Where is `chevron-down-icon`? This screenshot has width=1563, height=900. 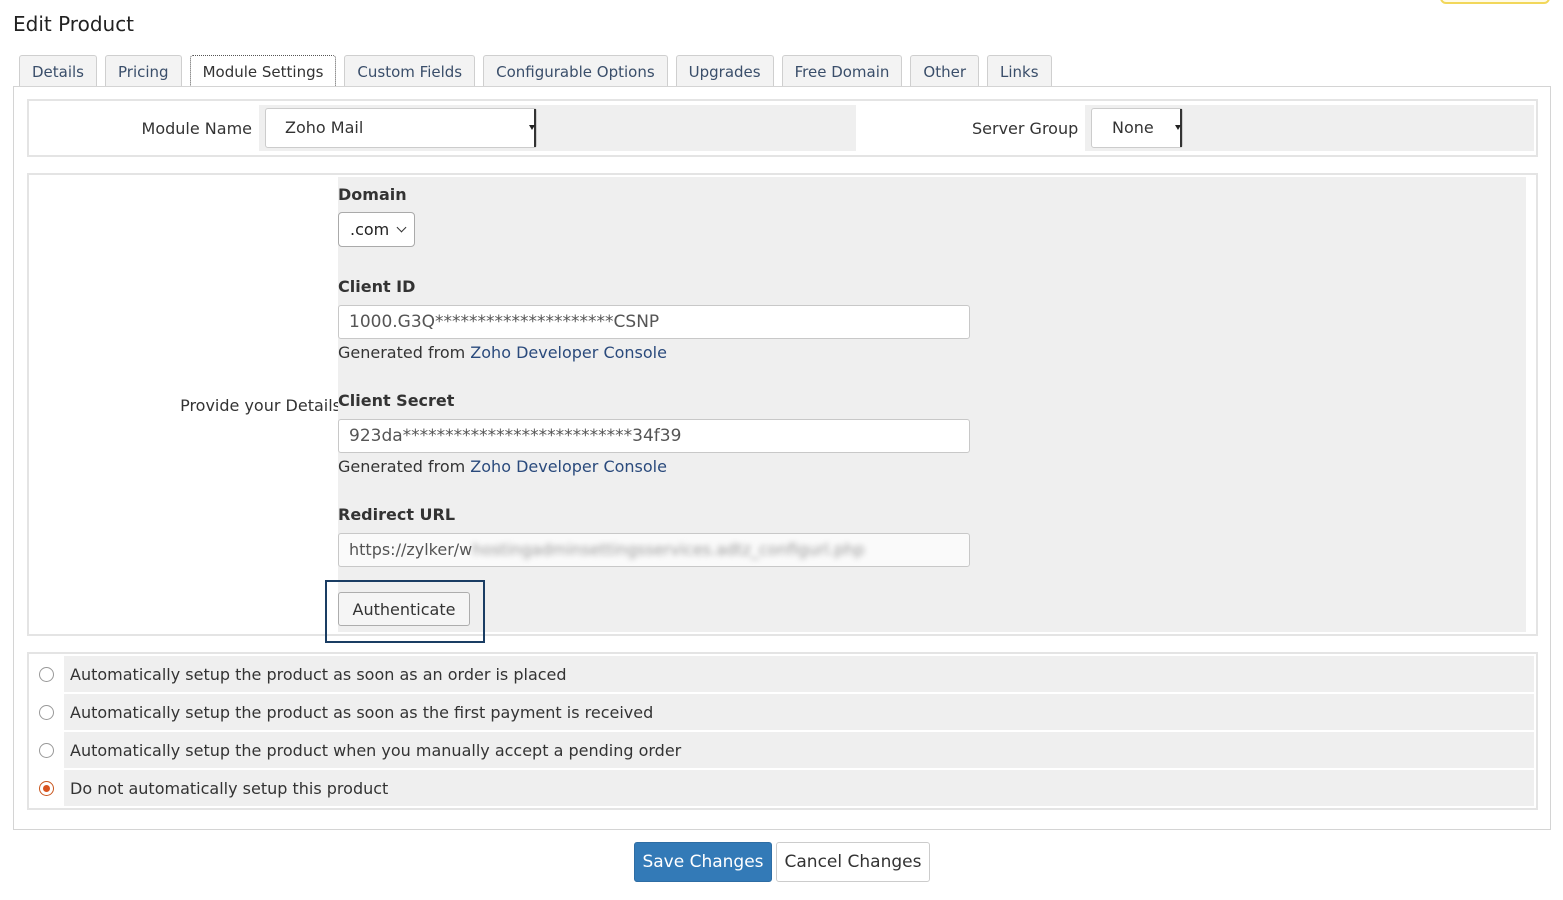
chevron-down-icon is located at coordinates (401, 227).